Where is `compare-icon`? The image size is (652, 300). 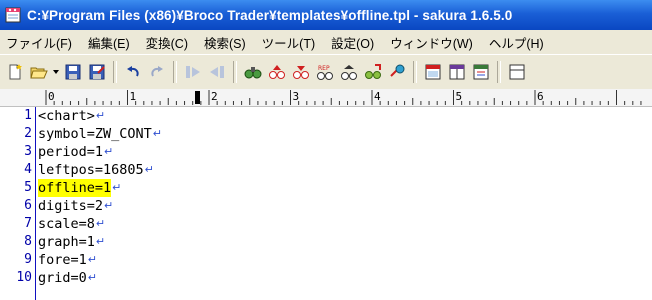 compare-icon is located at coordinates (481, 72).